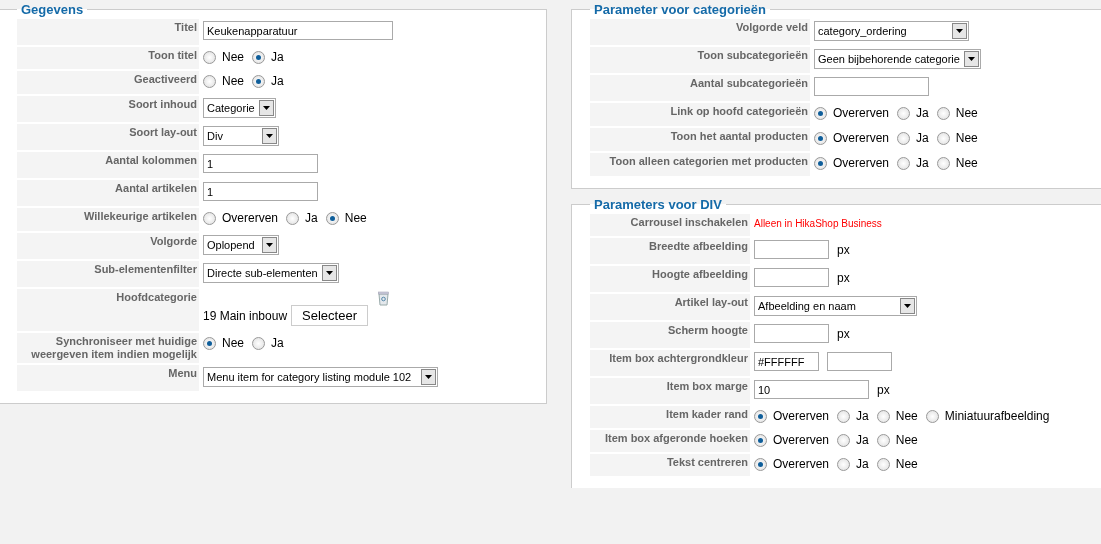  I want to click on dropdown: Div, so click(241, 136).